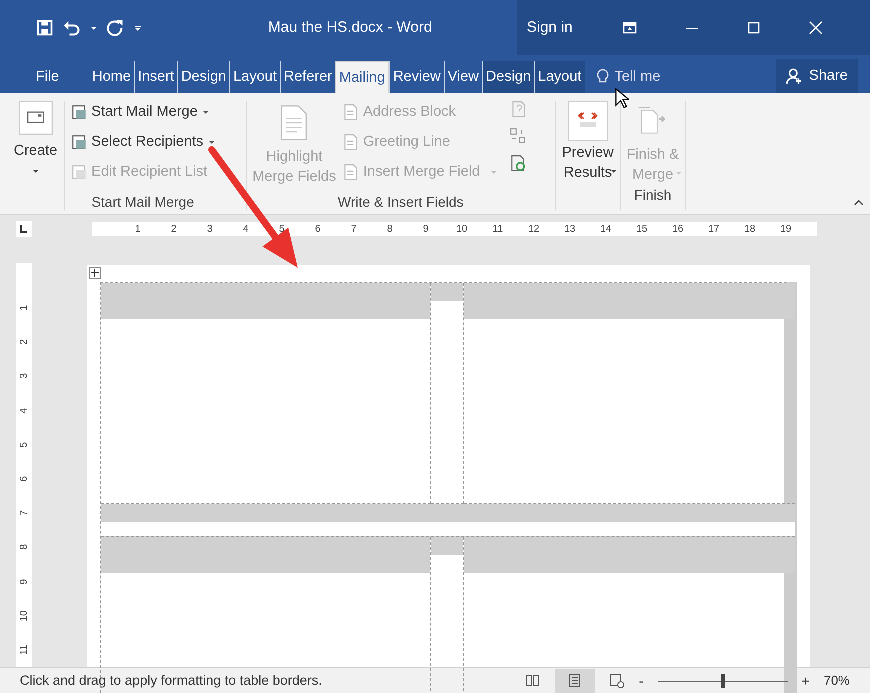 This screenshot has width=870, height=693. I want to click on ribbon-tab: Layout, so click(559, 77).